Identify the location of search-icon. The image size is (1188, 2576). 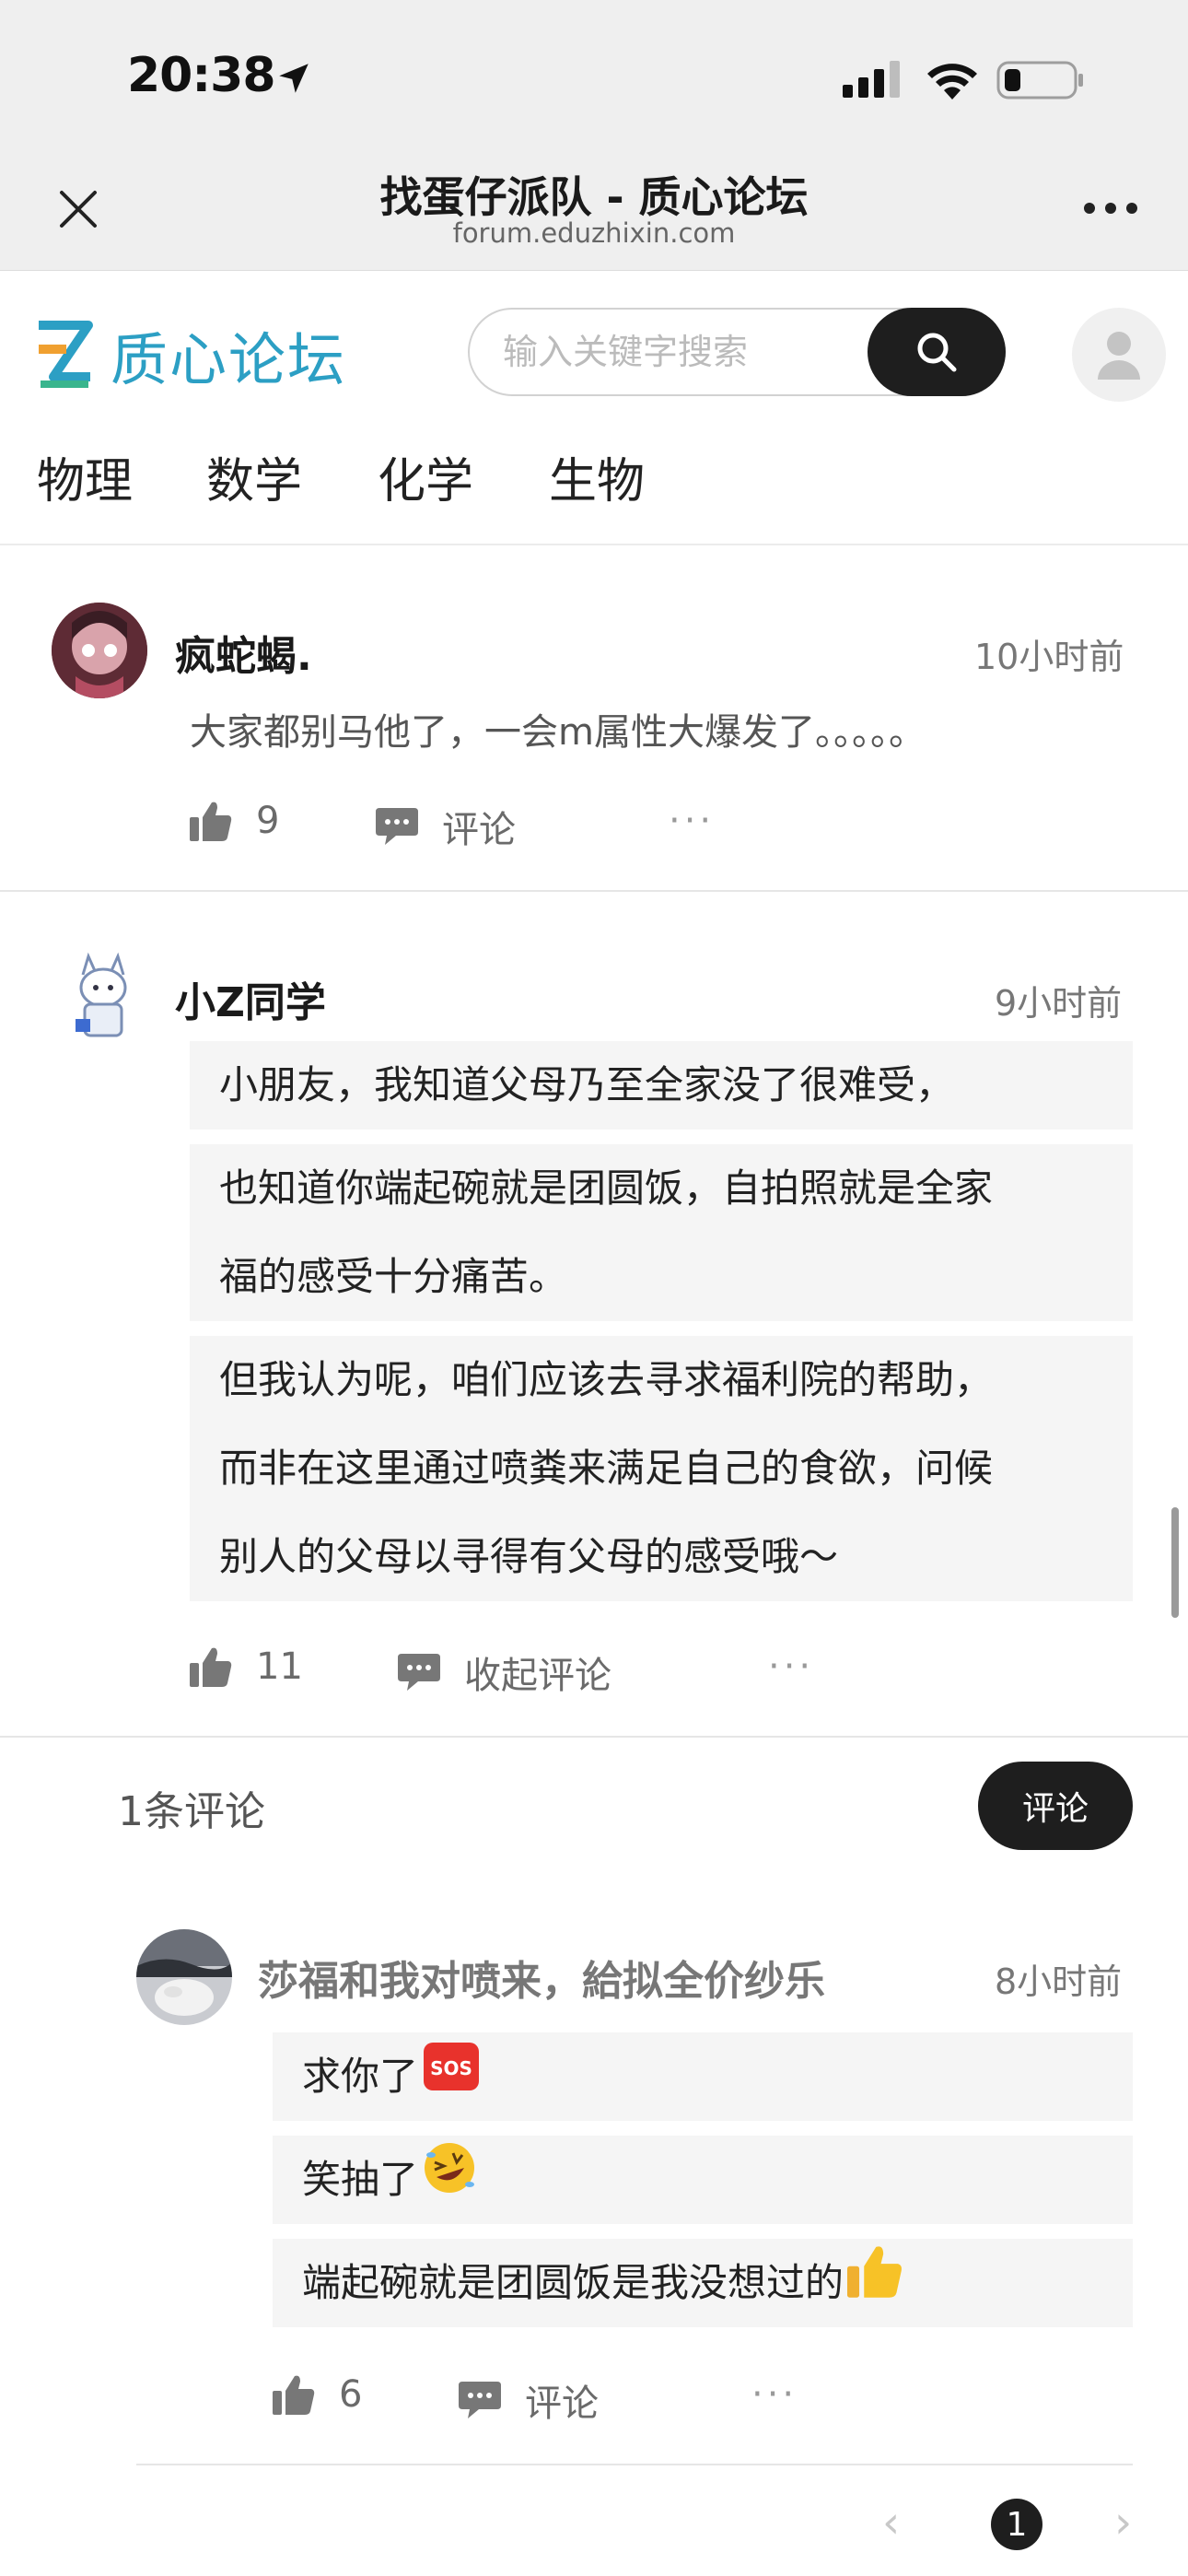
(937, 352).